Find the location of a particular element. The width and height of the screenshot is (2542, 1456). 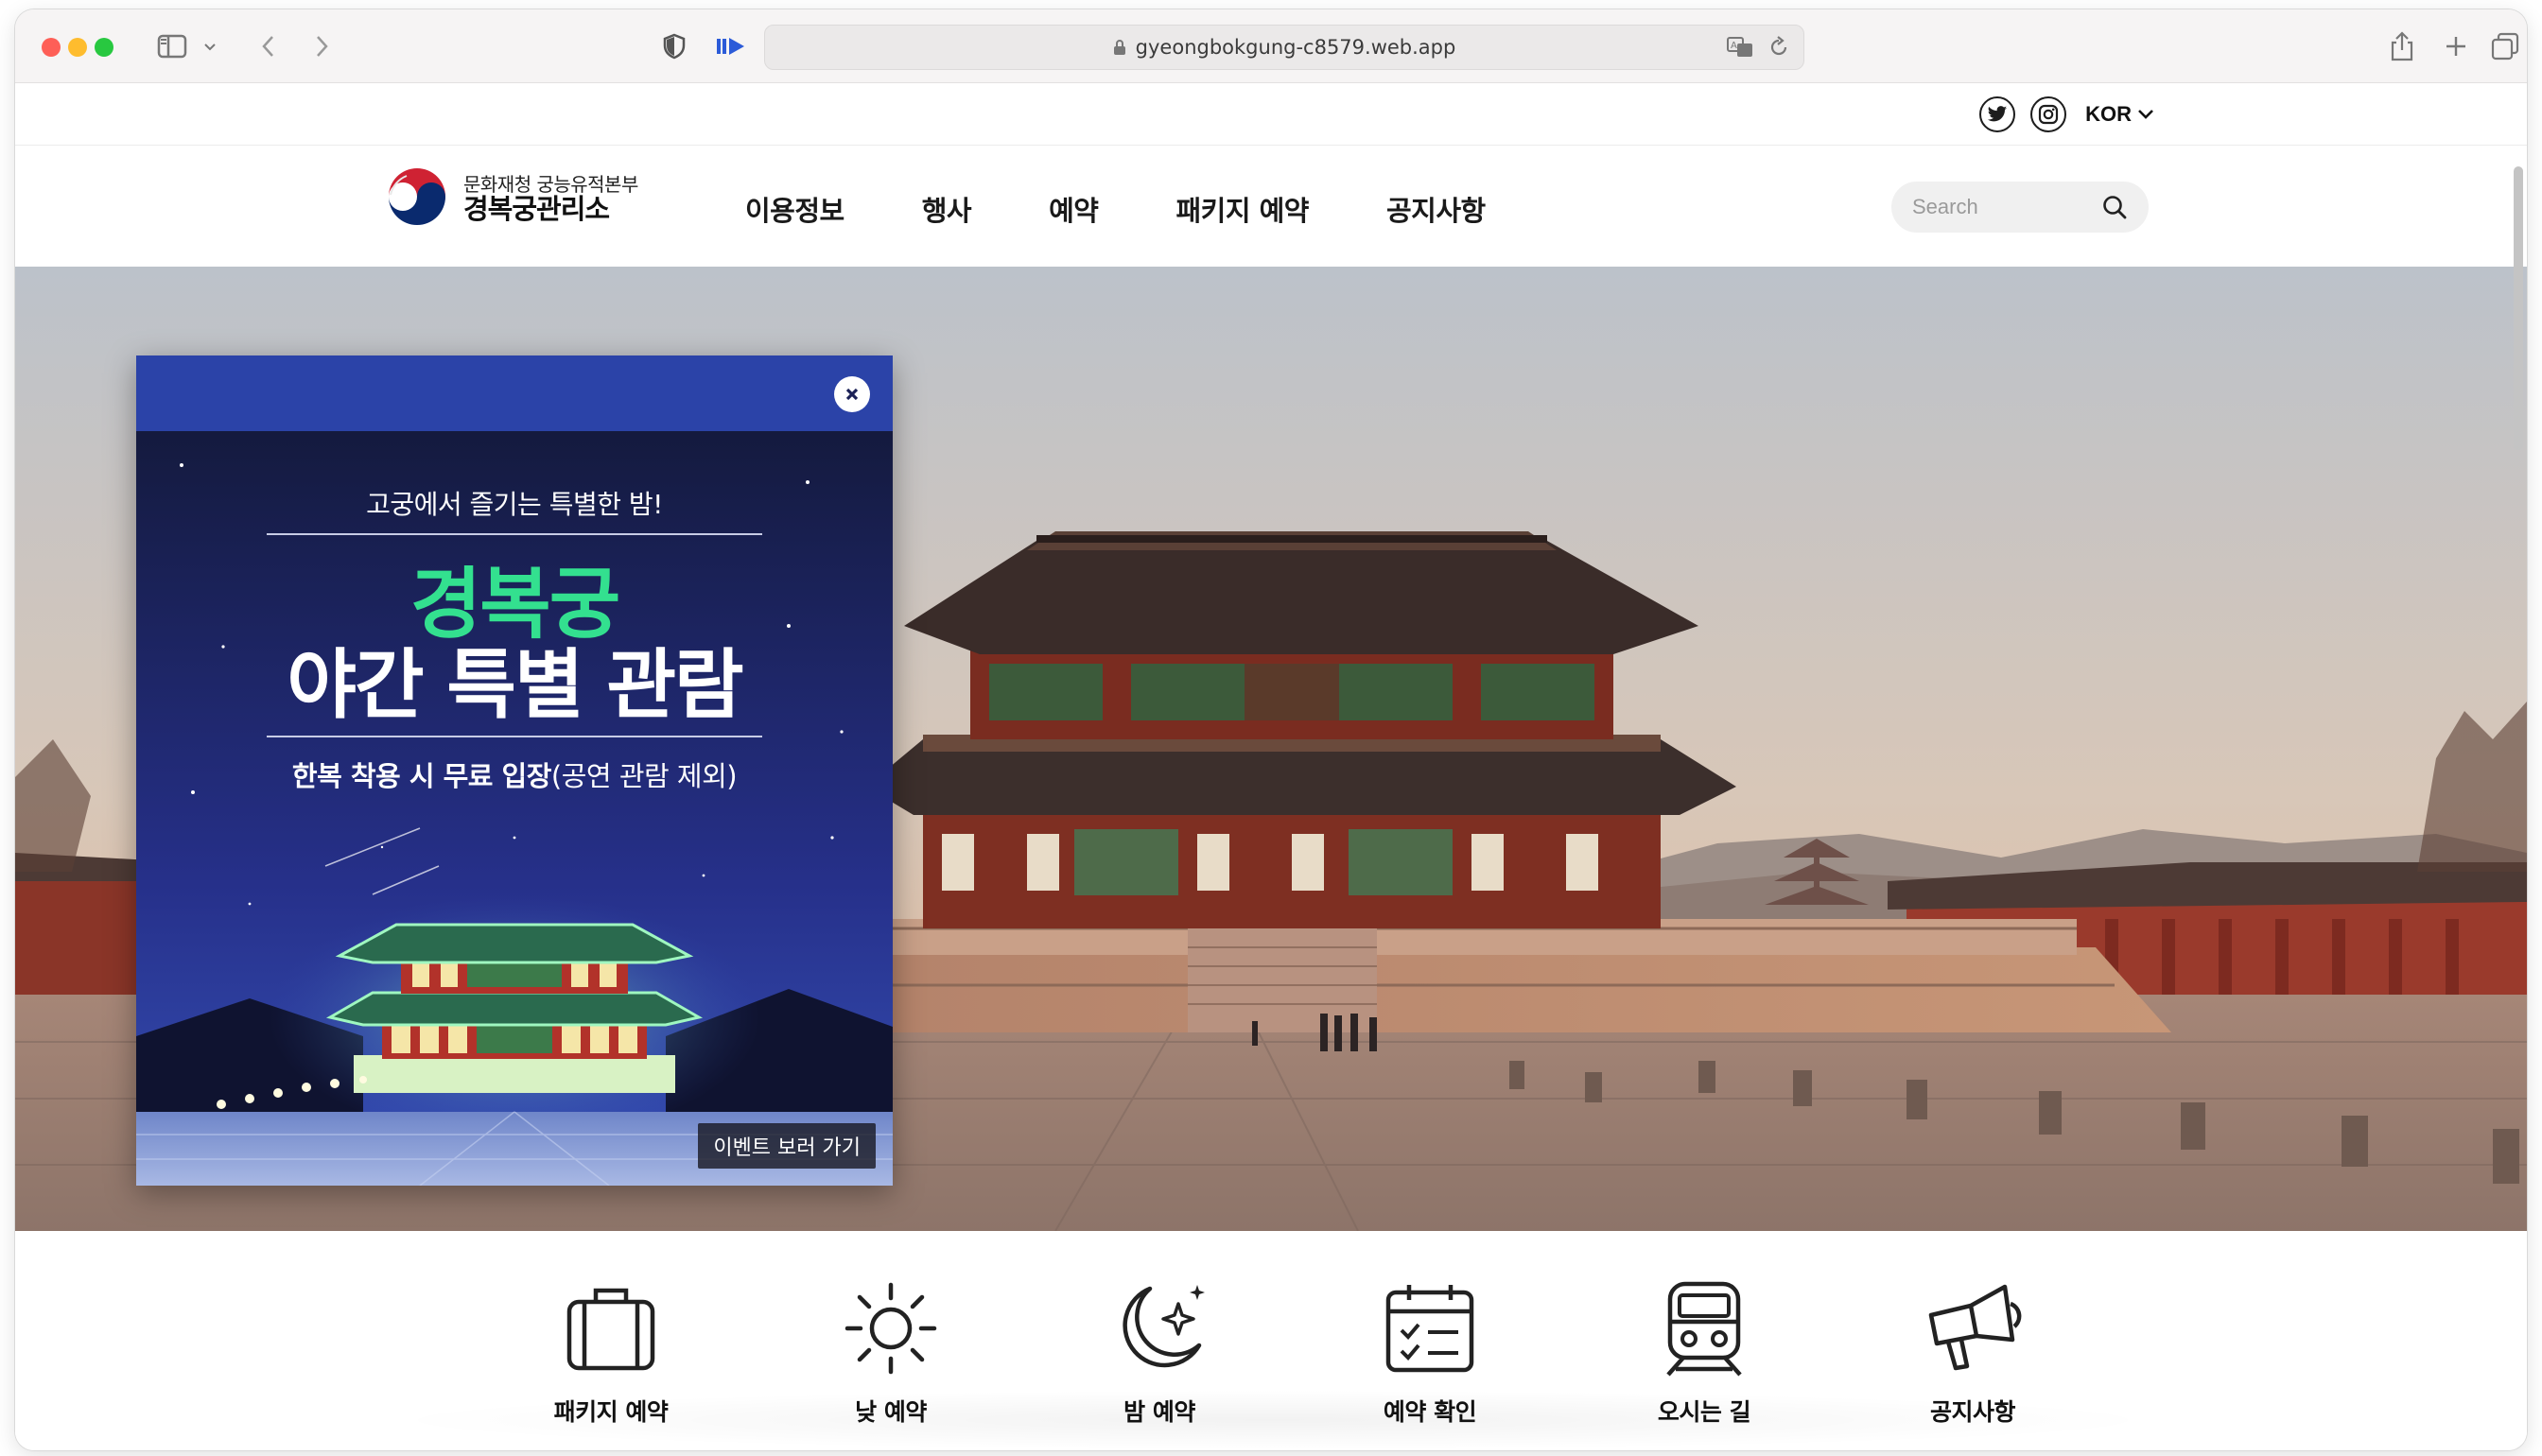

popup-note-bold: 한복 착용 시 무료 입장 is located at coordinates (421, 776).